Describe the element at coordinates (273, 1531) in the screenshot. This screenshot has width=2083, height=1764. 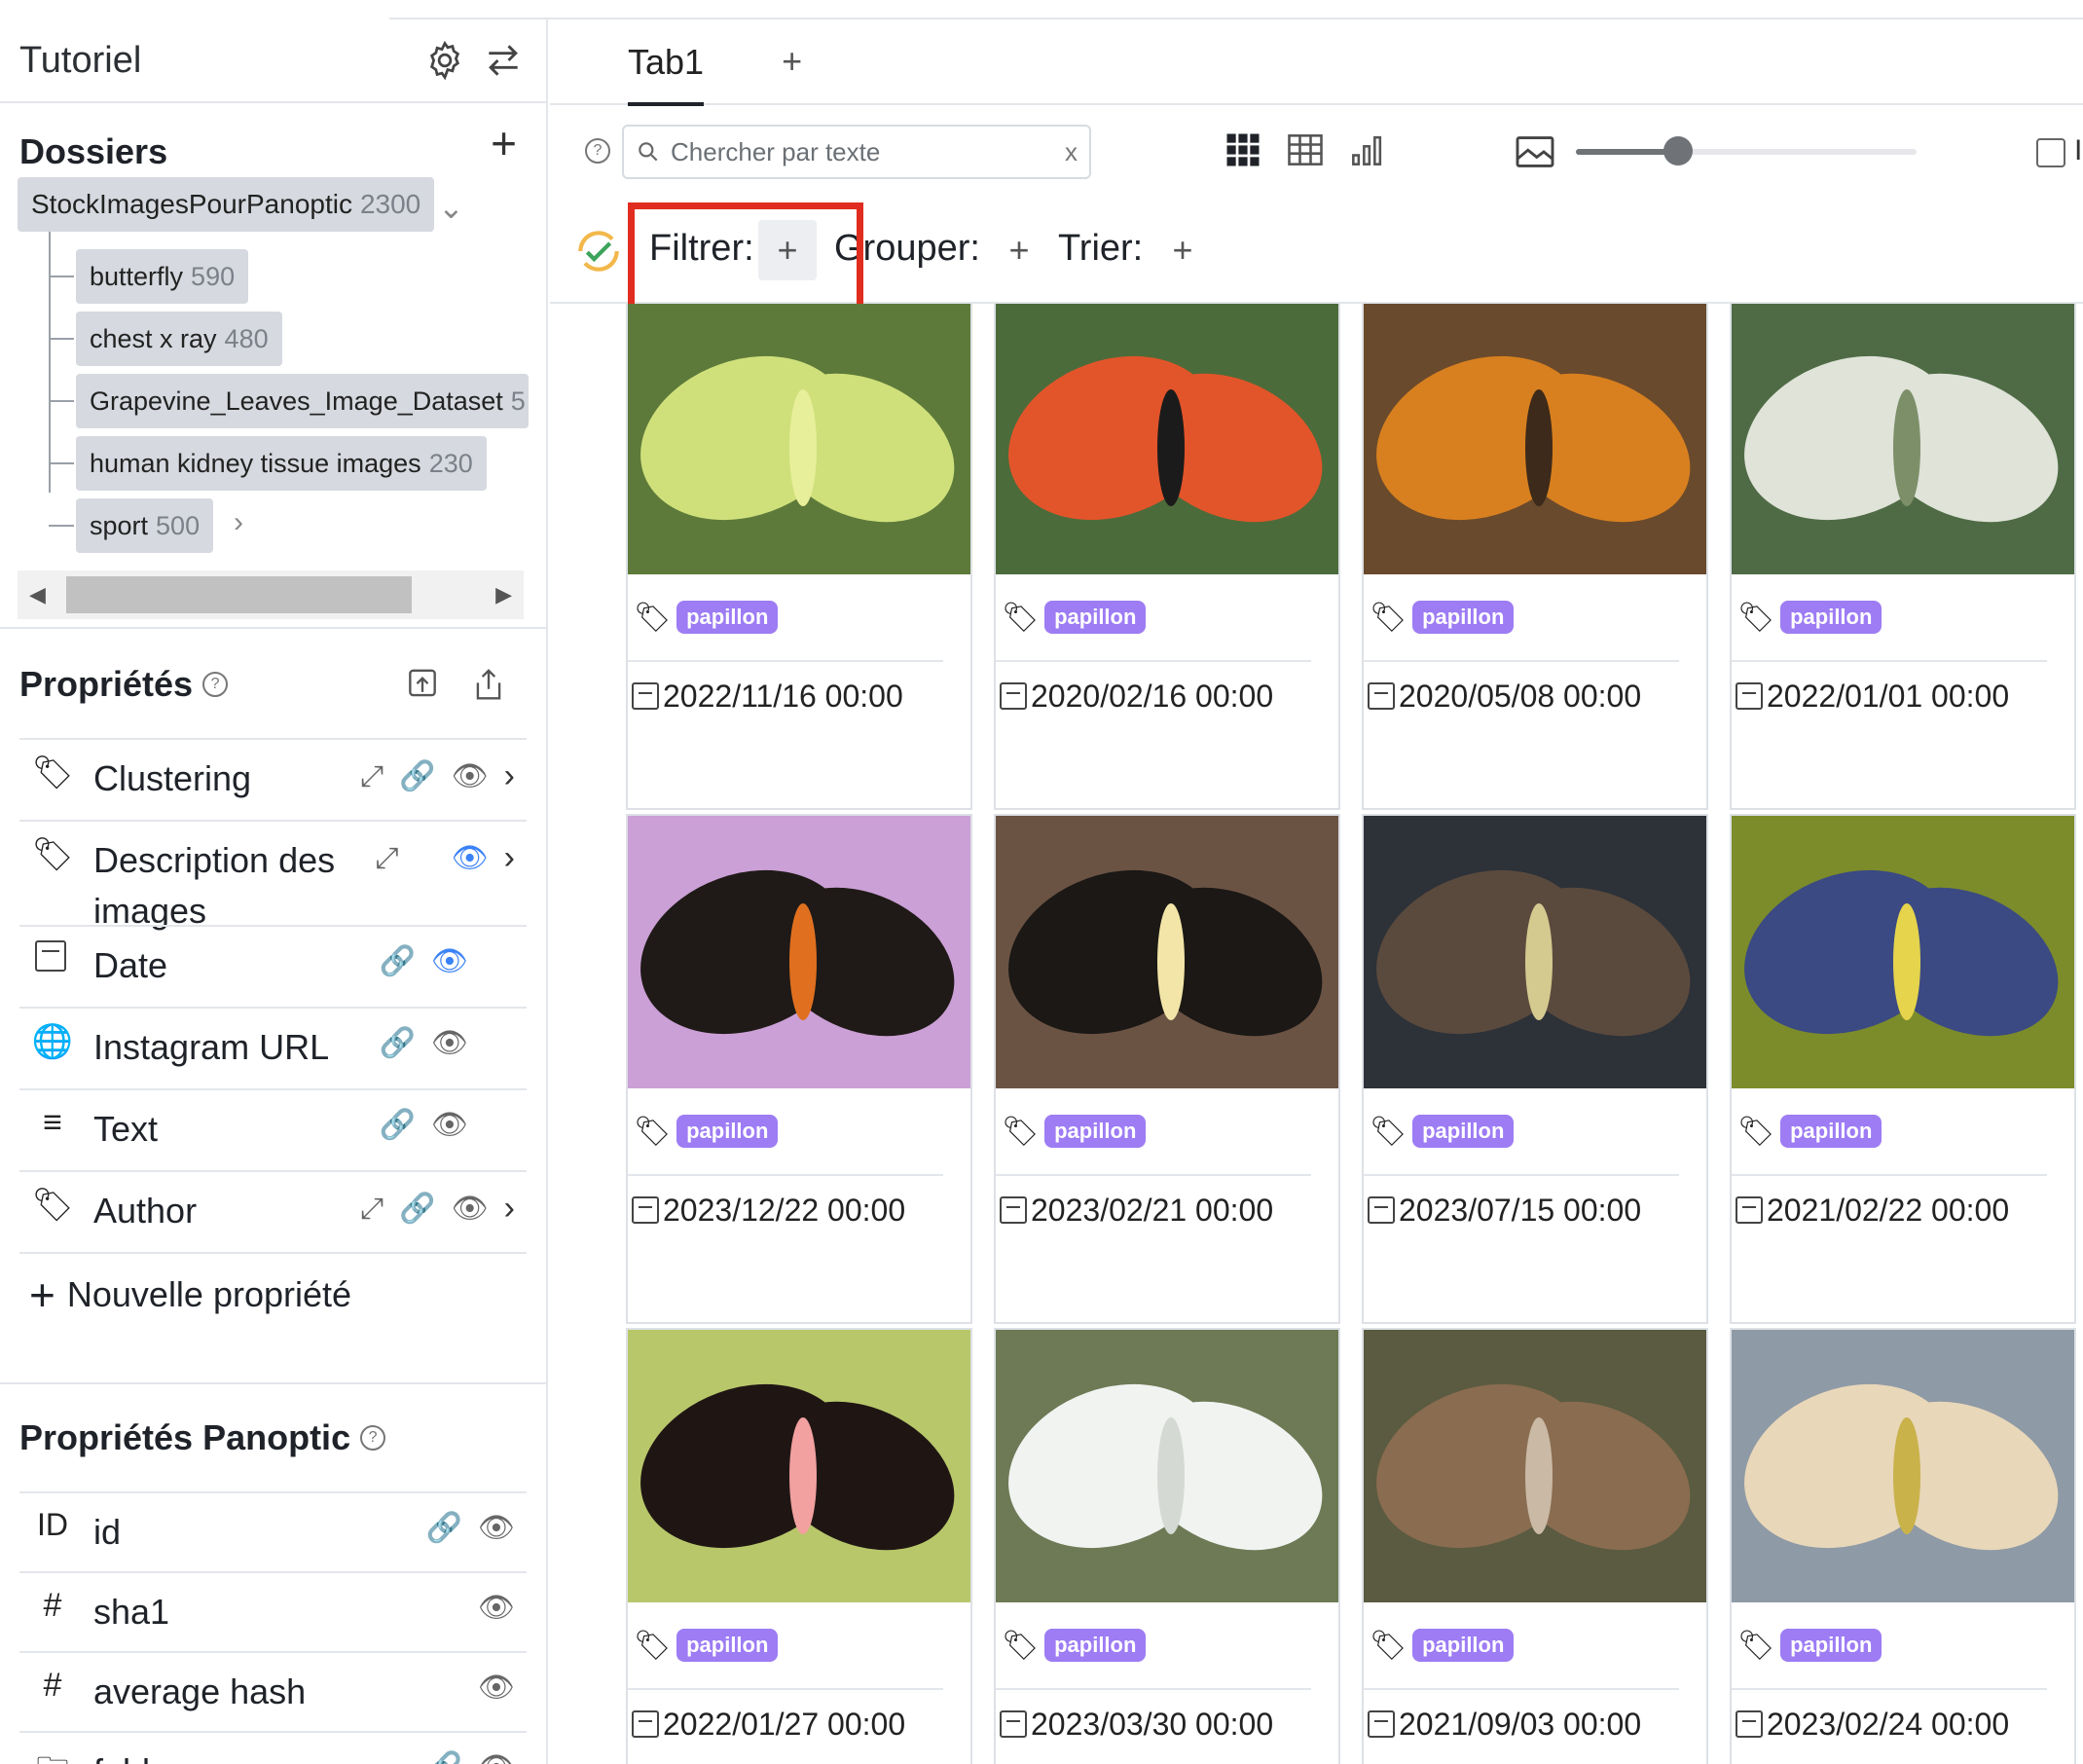
I see `property-row-id: ID id 🔗 👁` at that location.